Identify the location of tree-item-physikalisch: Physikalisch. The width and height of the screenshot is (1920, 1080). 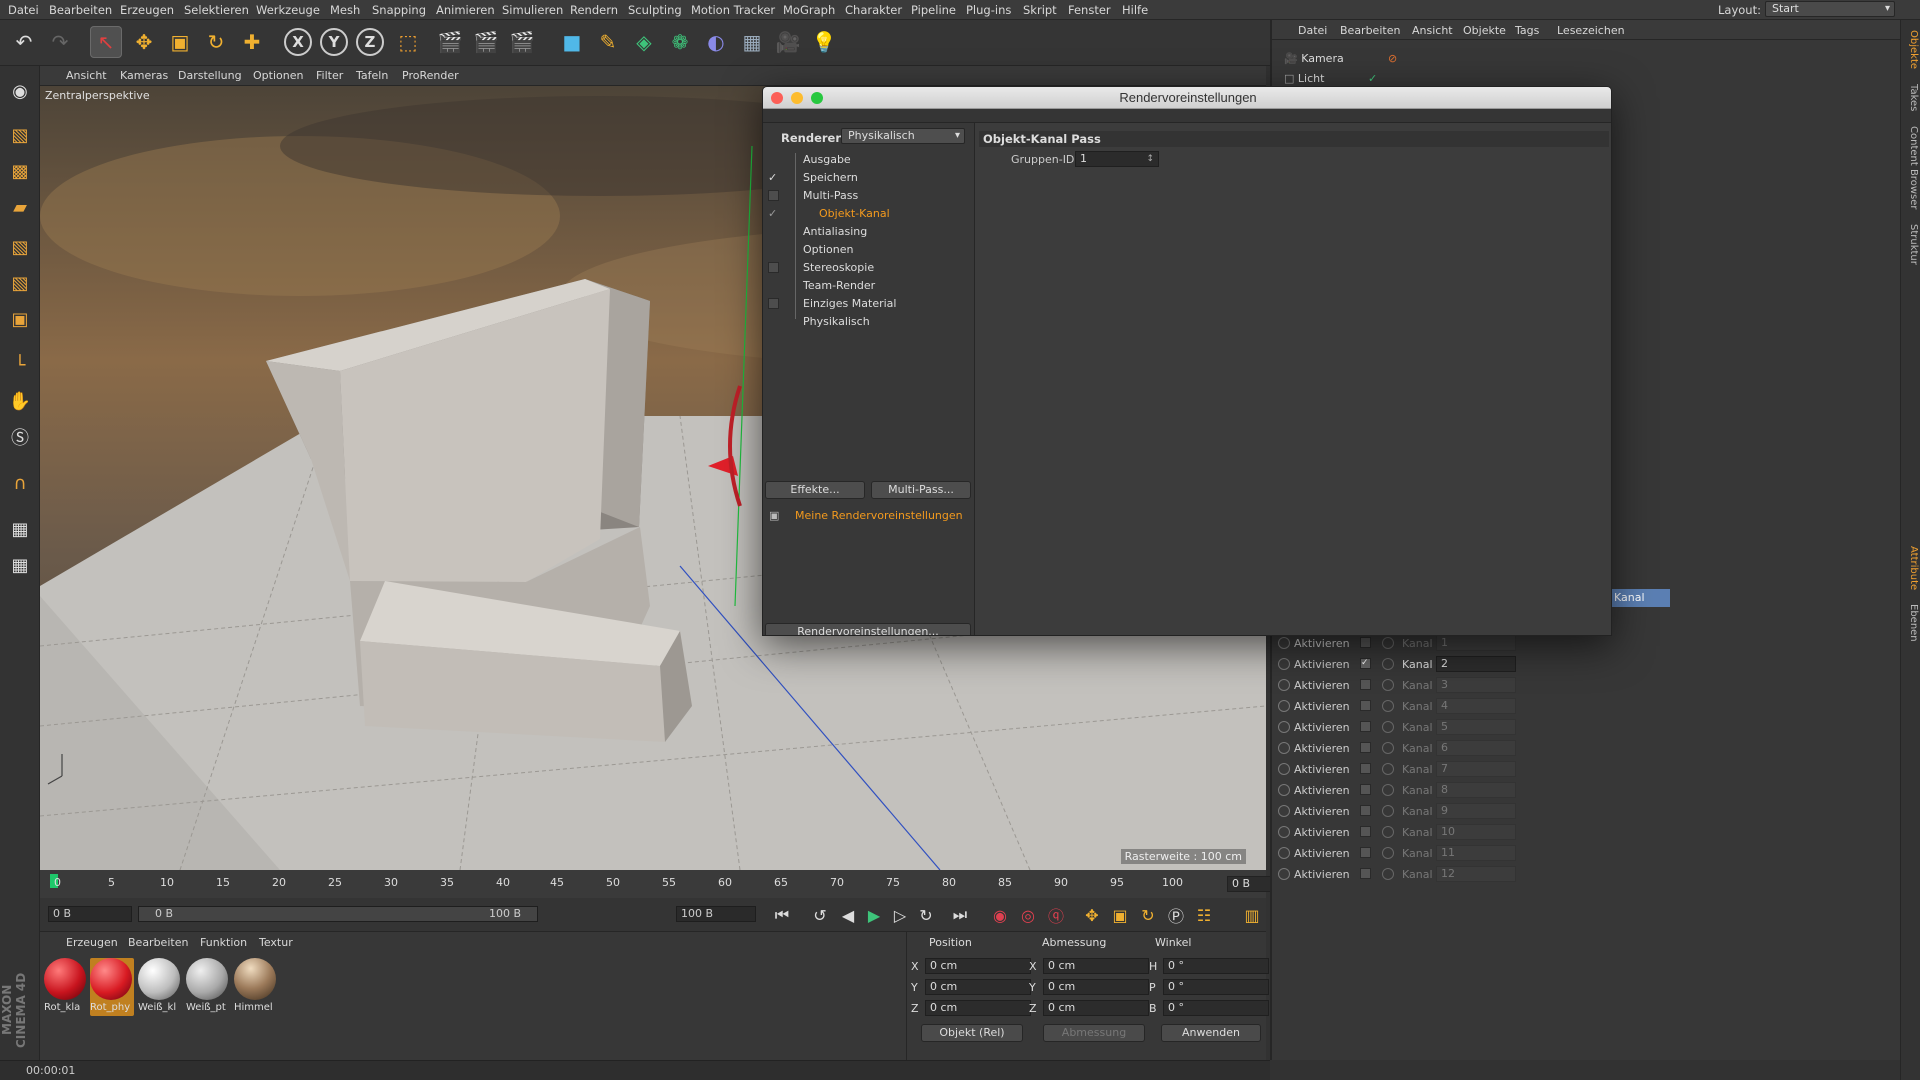
(836, 321).